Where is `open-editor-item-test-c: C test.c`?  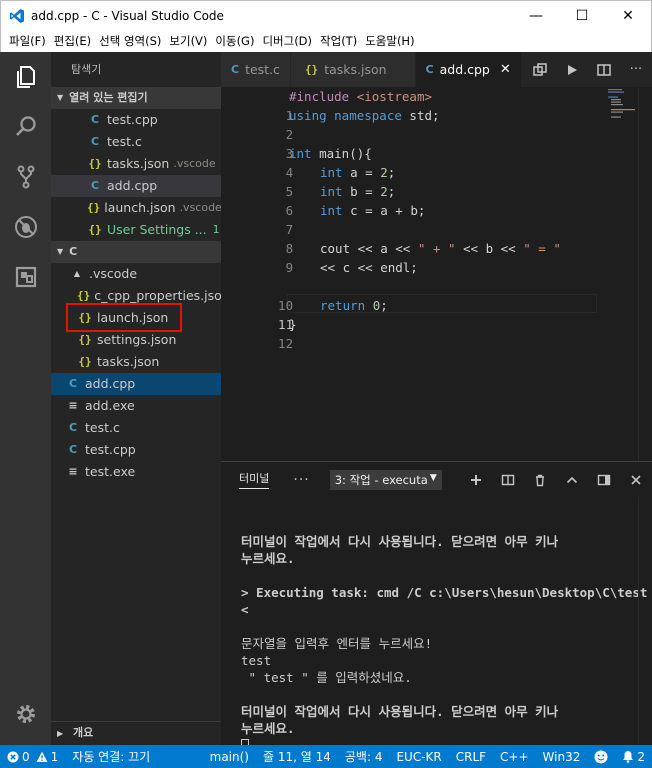 open-editor-item-test-c: C test.c is located at coordinates (136, 142).